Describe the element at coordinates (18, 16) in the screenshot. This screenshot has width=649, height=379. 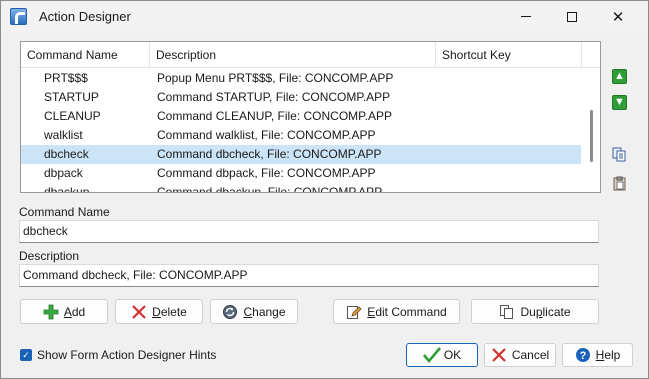
I see `app-icon` at that location.